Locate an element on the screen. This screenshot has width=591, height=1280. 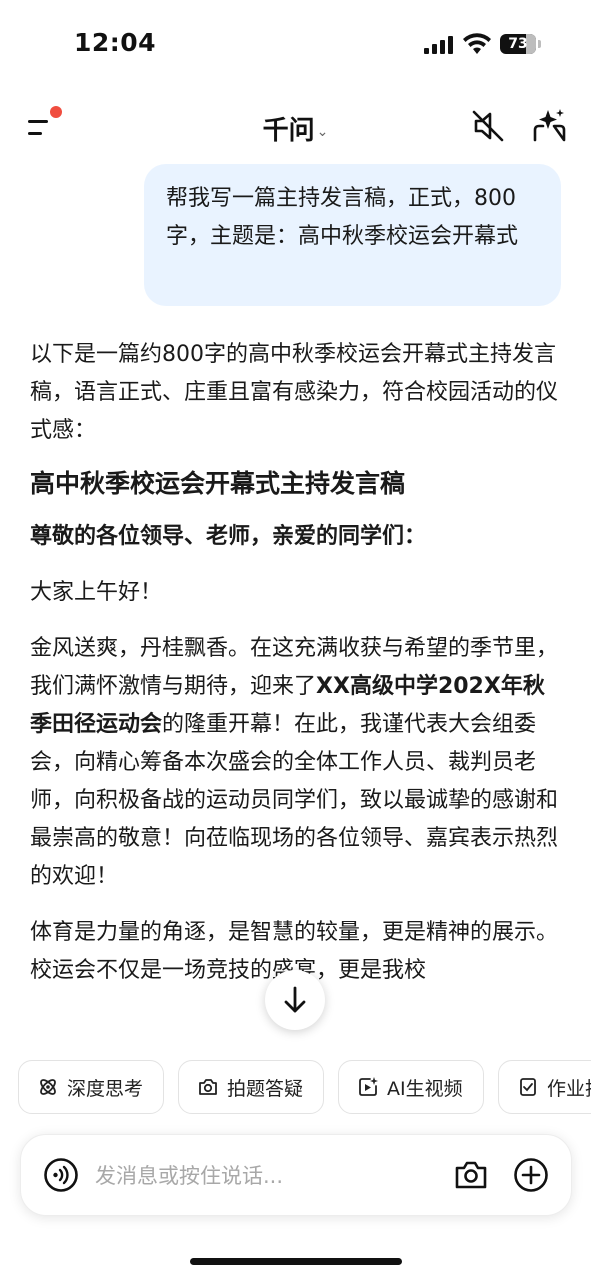
battery-icon: 73 is located at coordinates (521, 44).